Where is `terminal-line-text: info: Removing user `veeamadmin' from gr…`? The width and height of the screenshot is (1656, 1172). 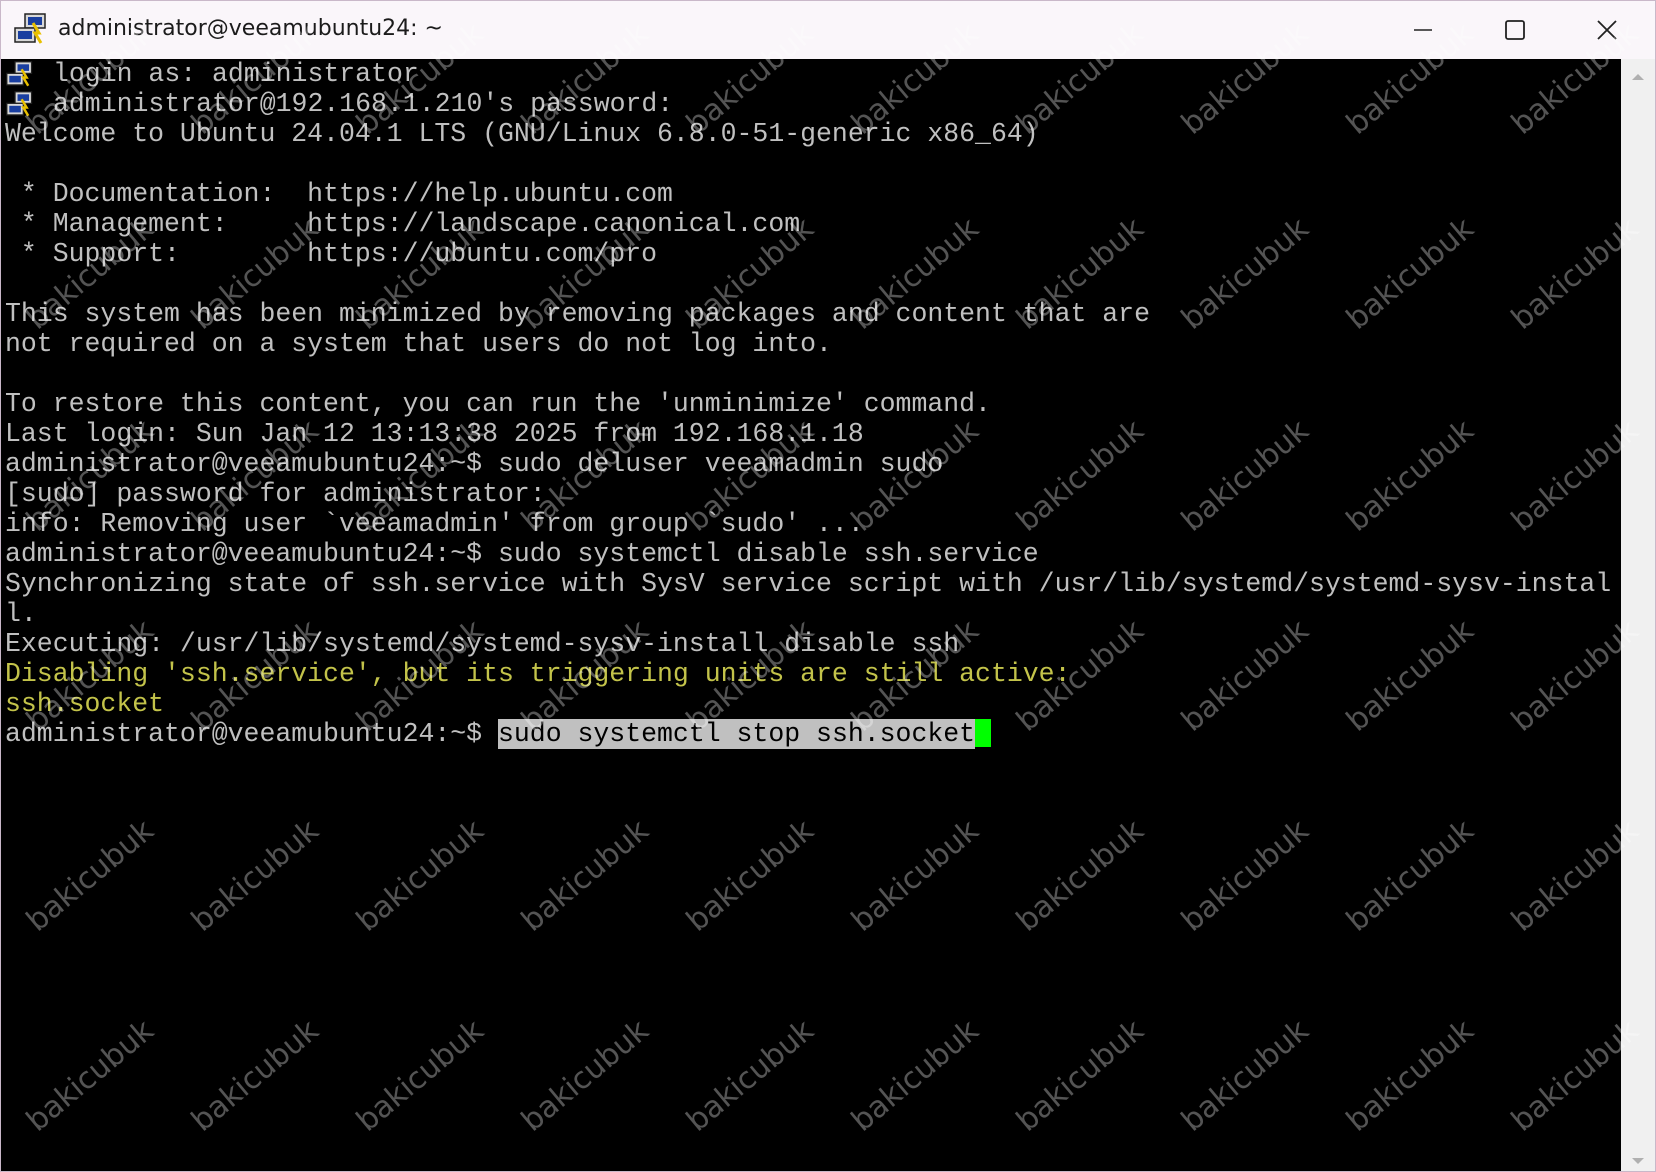
terminal-line-text: info: Removing user `veeamadmin' from gr… is located at coordinates (434, 524).